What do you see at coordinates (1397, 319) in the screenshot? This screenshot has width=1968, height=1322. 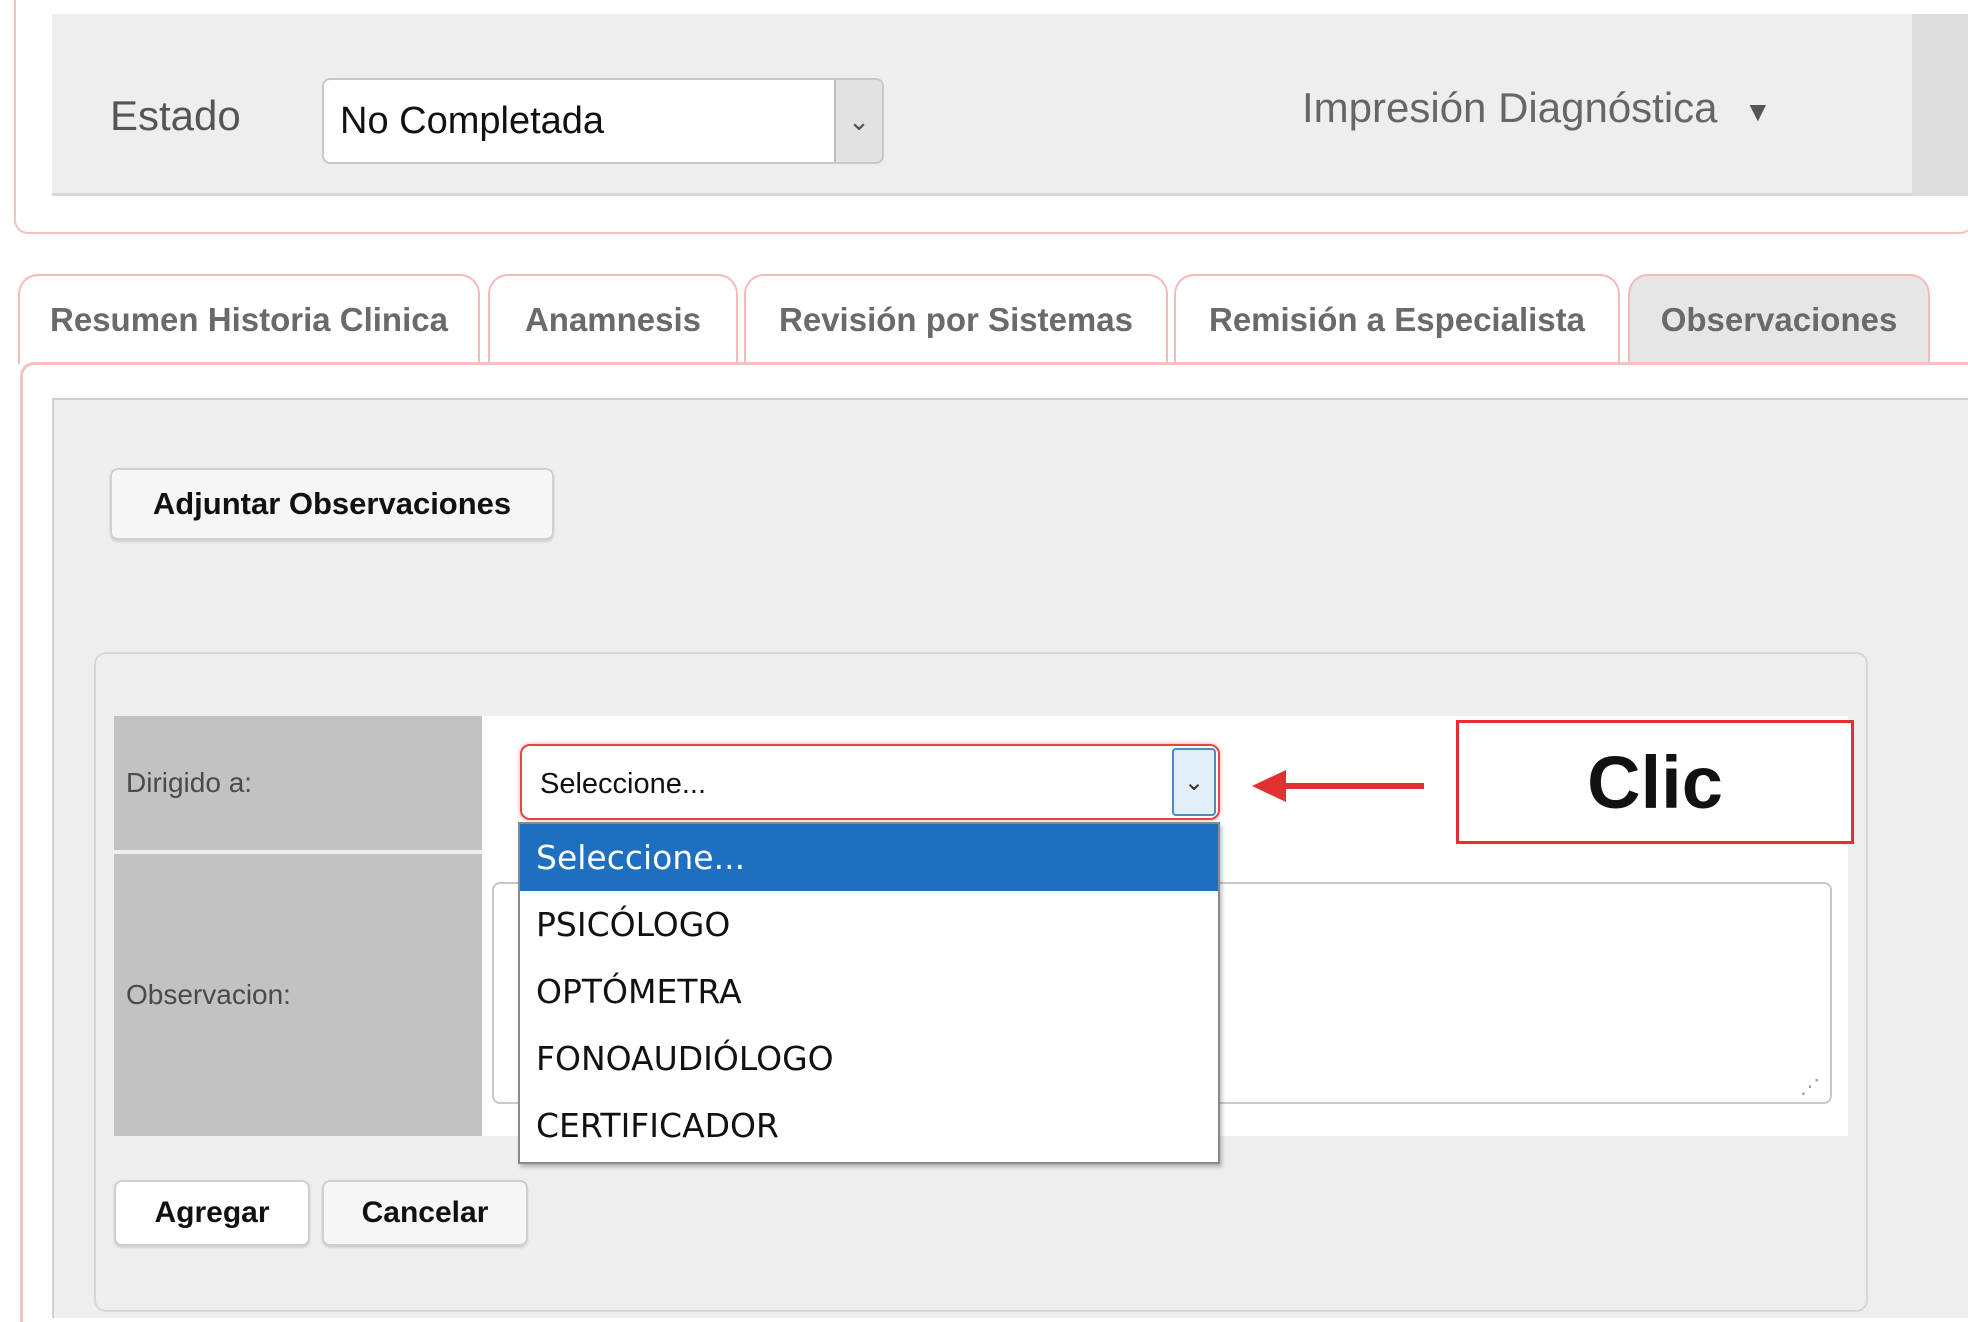 I see `tab-remision-a-especialista: Remisión a Especialista` at bounding box center [1397, 319].